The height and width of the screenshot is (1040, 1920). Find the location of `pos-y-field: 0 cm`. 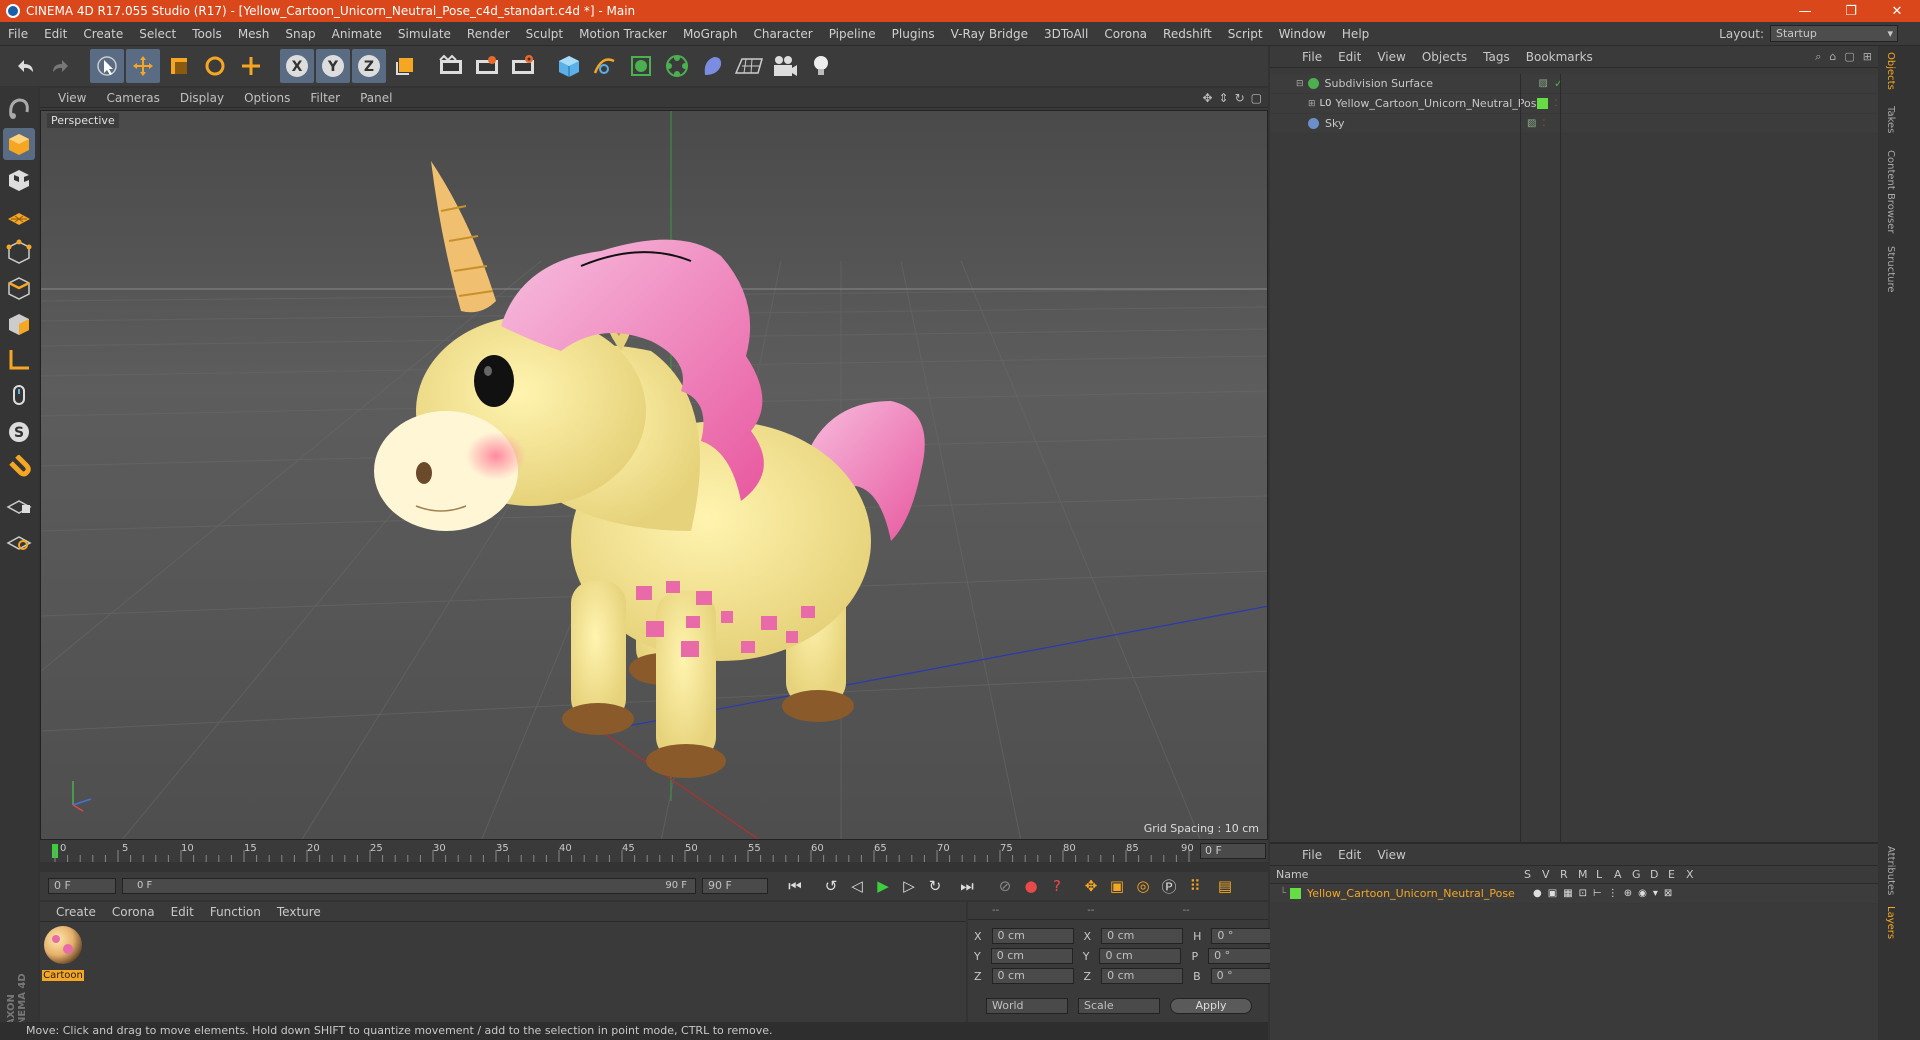

pos-y-field: 0 cm is located at coordinates (1031, 956).